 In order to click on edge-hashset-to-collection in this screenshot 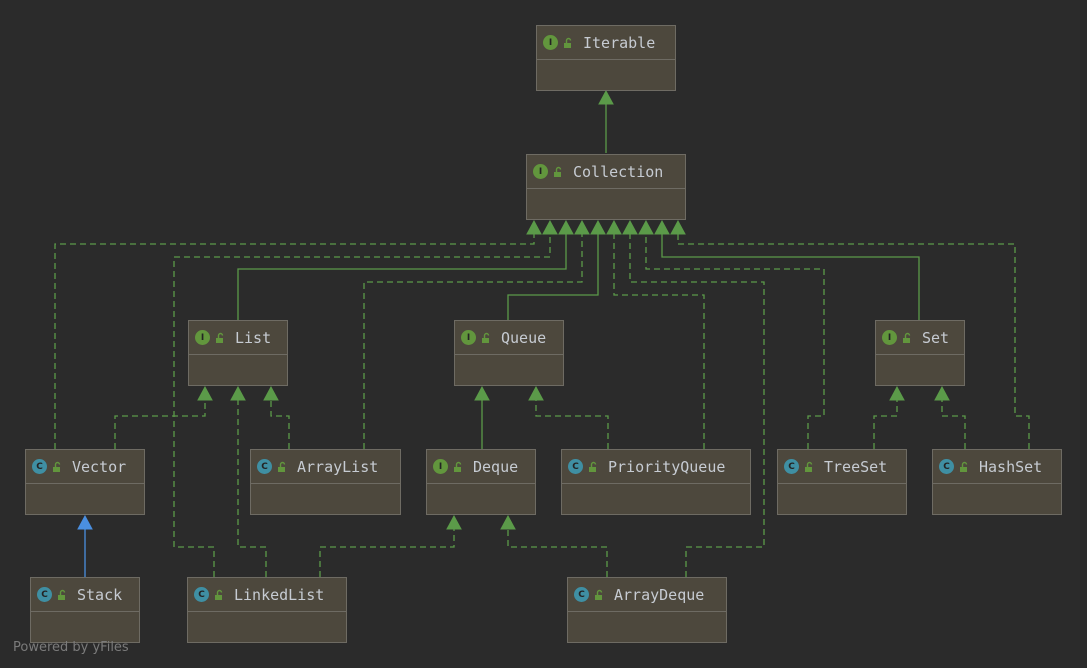, I will do `click(850, 334)`.